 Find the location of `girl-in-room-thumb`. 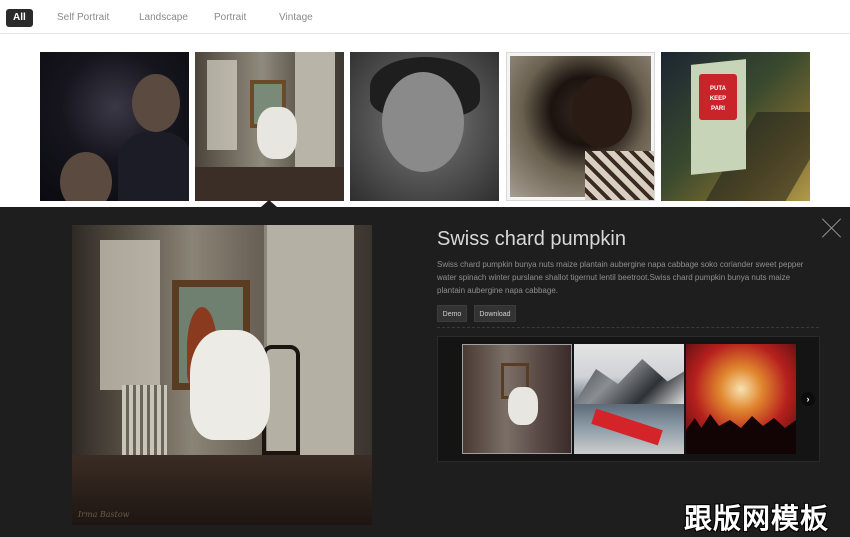

girl-in-room-thumb is located at coordinates (269, 126).